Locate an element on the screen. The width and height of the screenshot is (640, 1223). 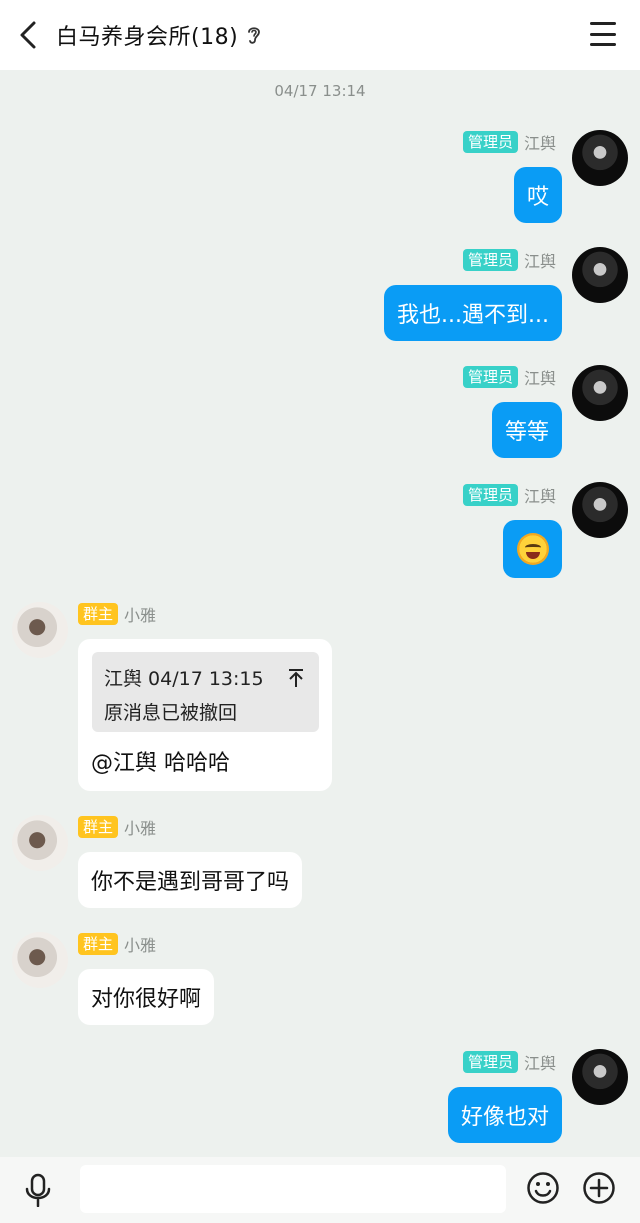
chat-header: 白马养身会所(18) is located at coordinates (320, 35).